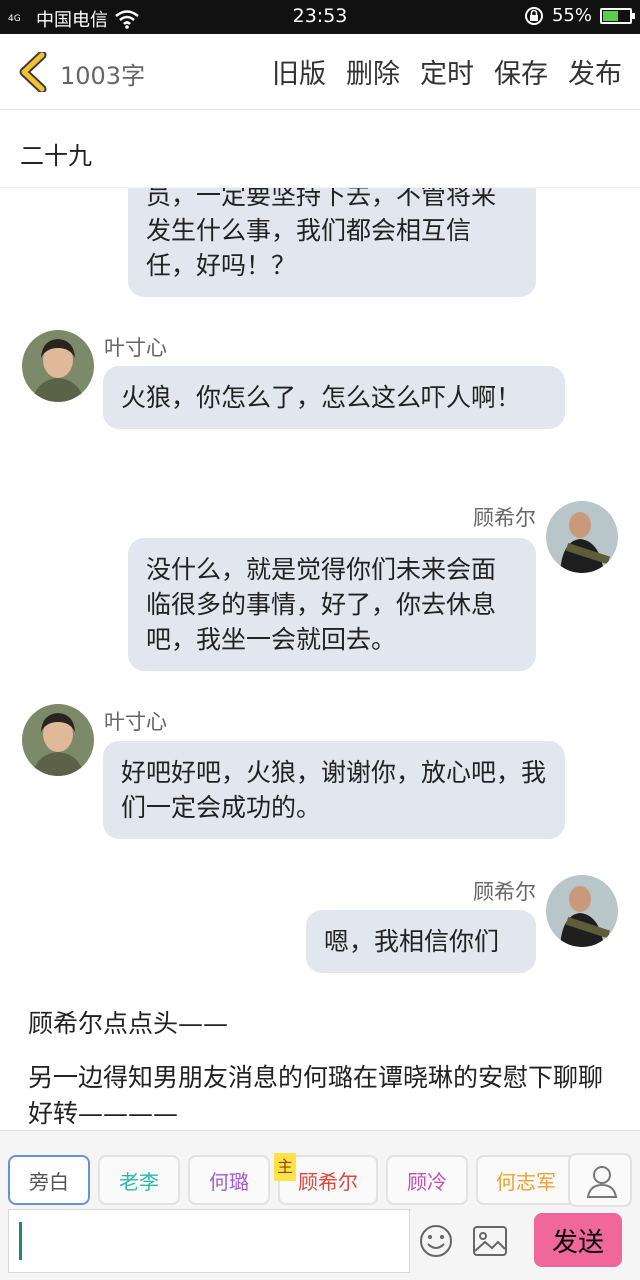  I want to click on role-chip-he-lu: 何璐, so click(229, 1180).